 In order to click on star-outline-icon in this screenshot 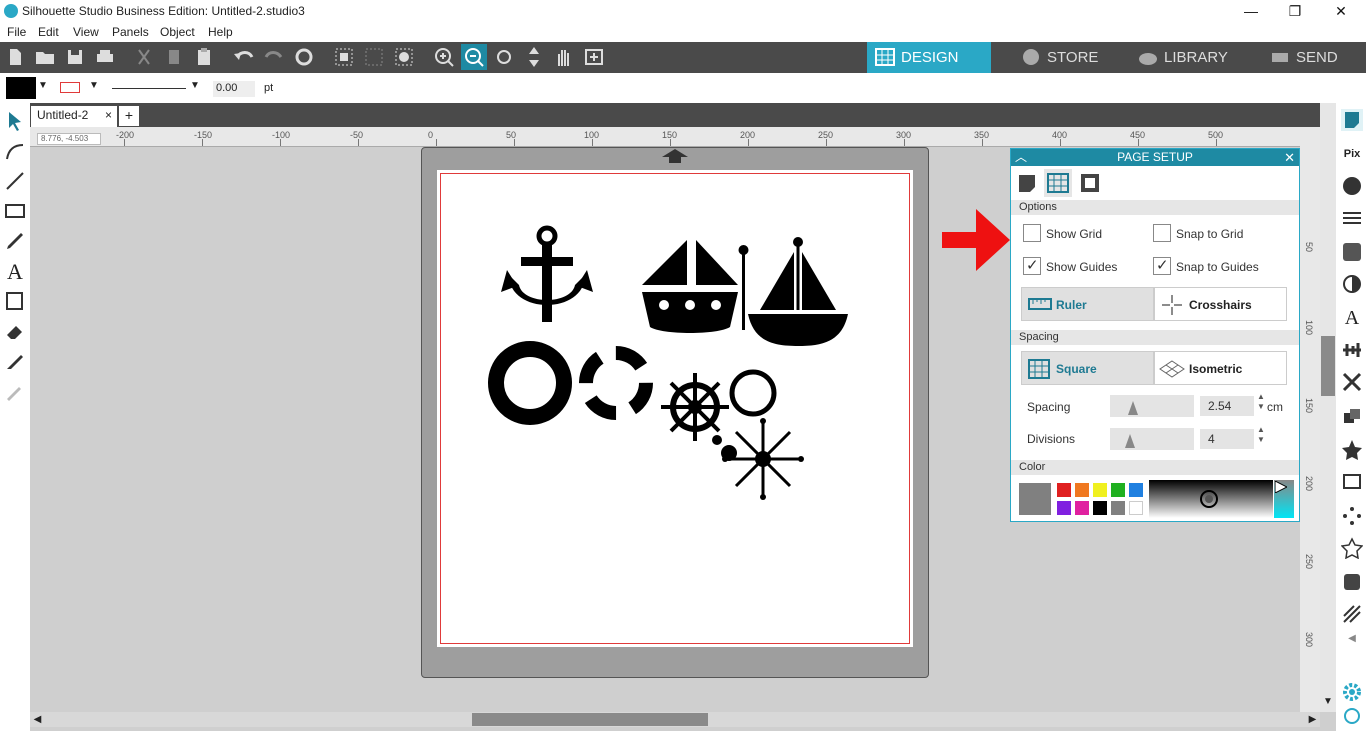, I will do `click(1352, 548)`.